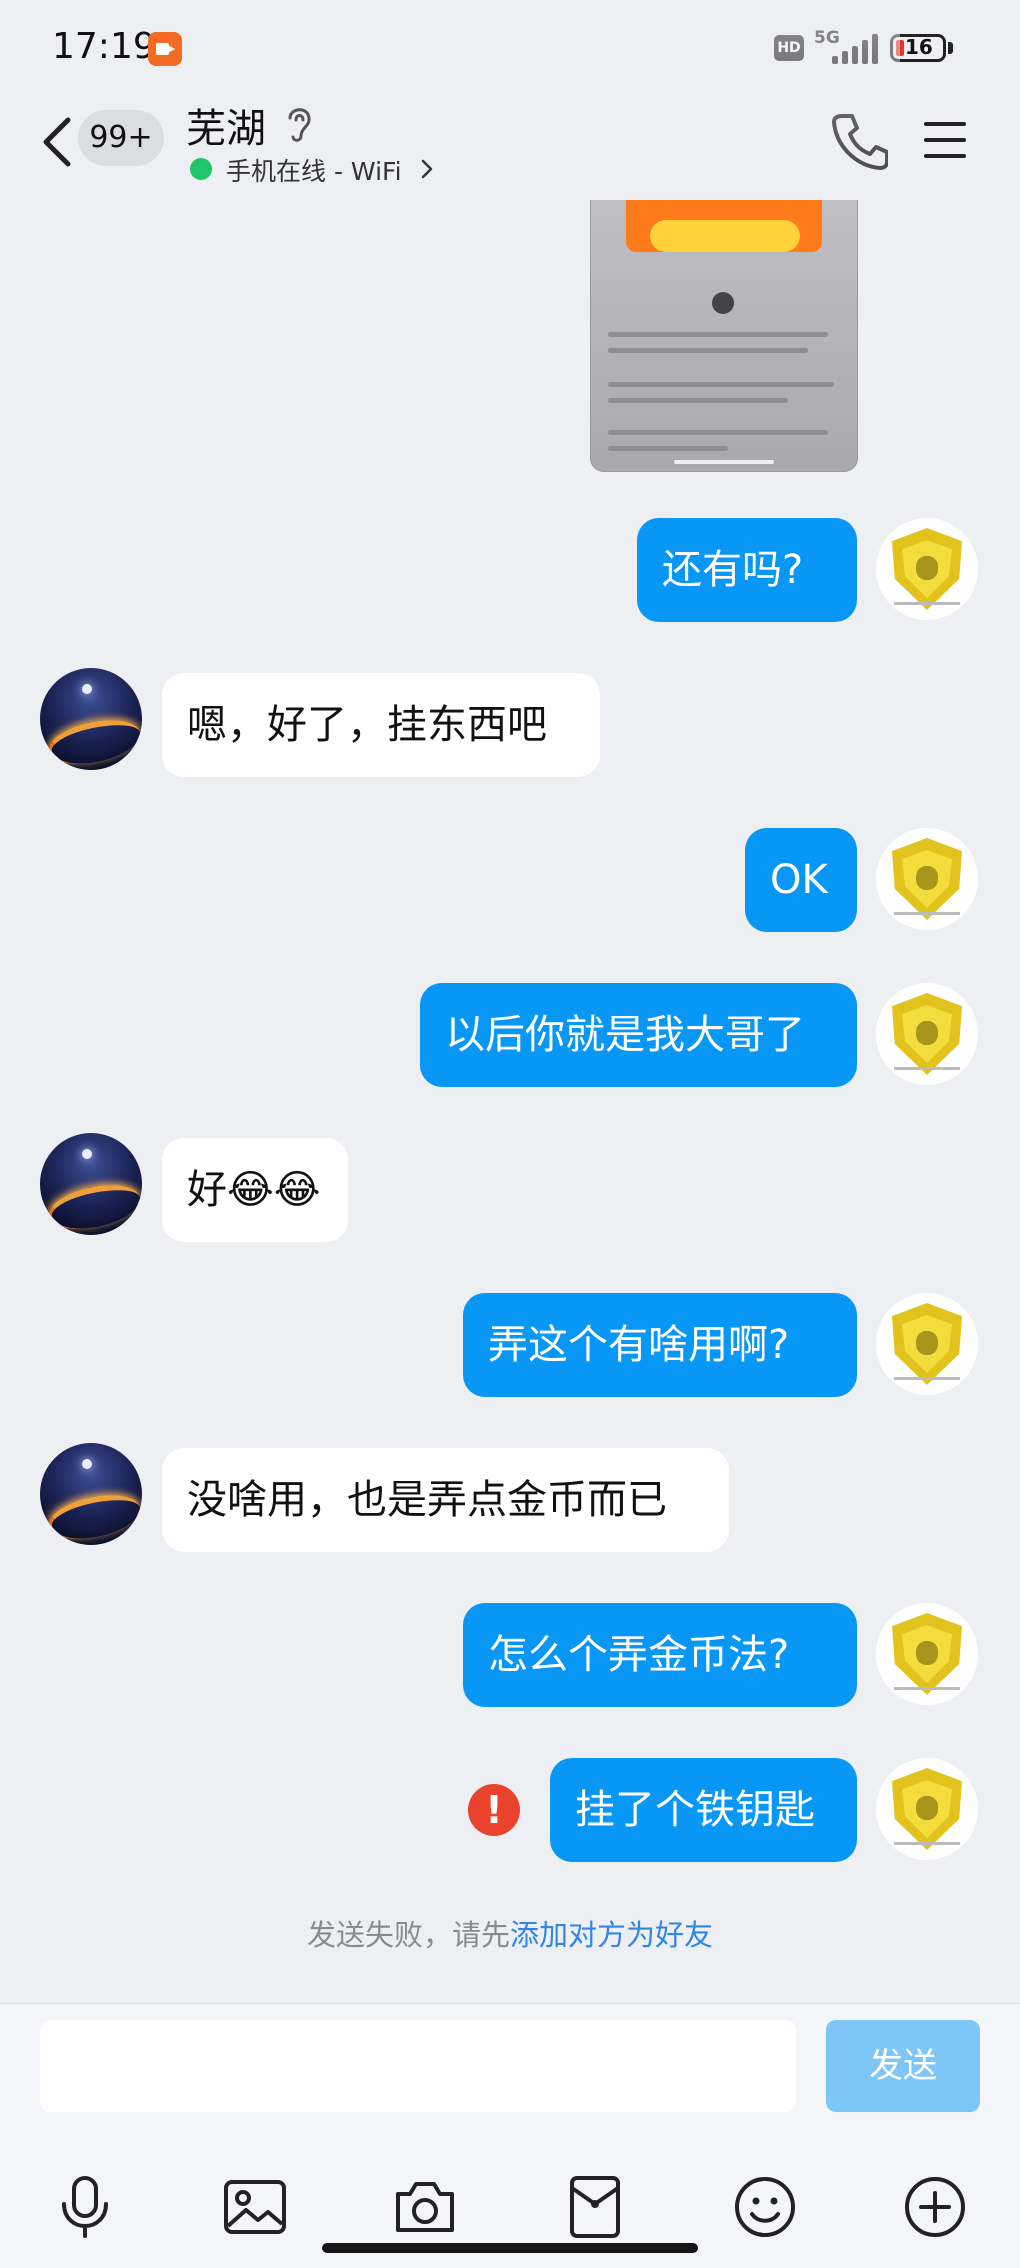  Describe the element at coordinates (255, 1190) in the screenshot. I see `message-bubble: 好😂😂` at that location.